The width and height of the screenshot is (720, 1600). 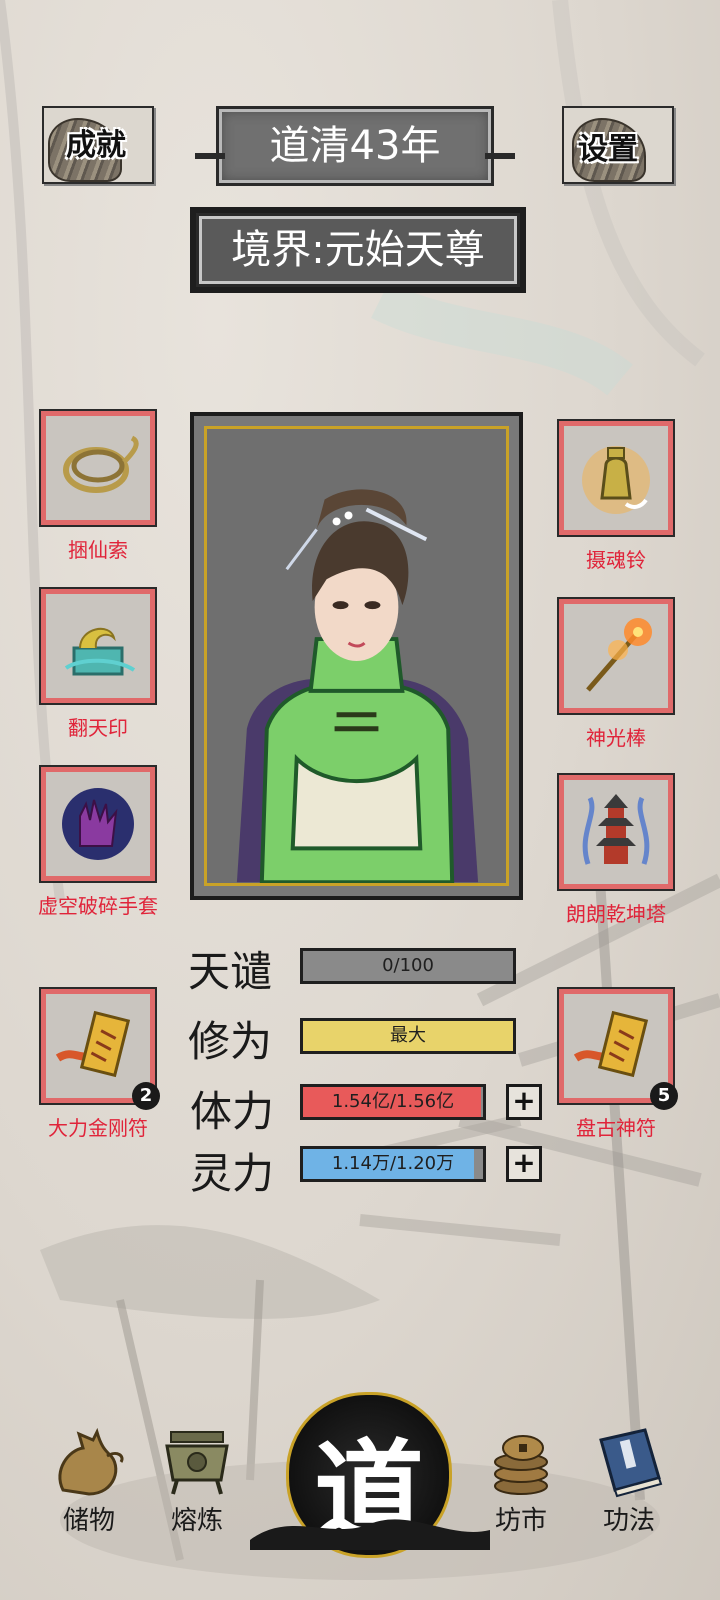 What do you see at coordinates (197, 1463) in the screenshot?
I see `cauldron-icon` at bounding box center [197, 1463].